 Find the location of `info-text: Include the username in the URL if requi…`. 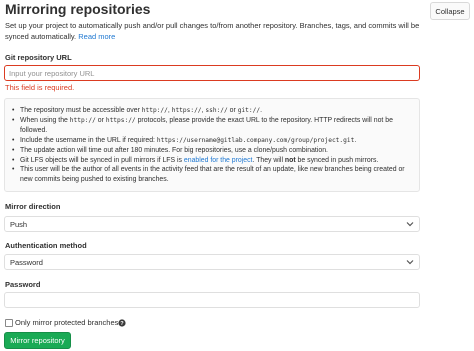

info-text: Include the username in the URL if requi… is located at coordinates (88, 140).